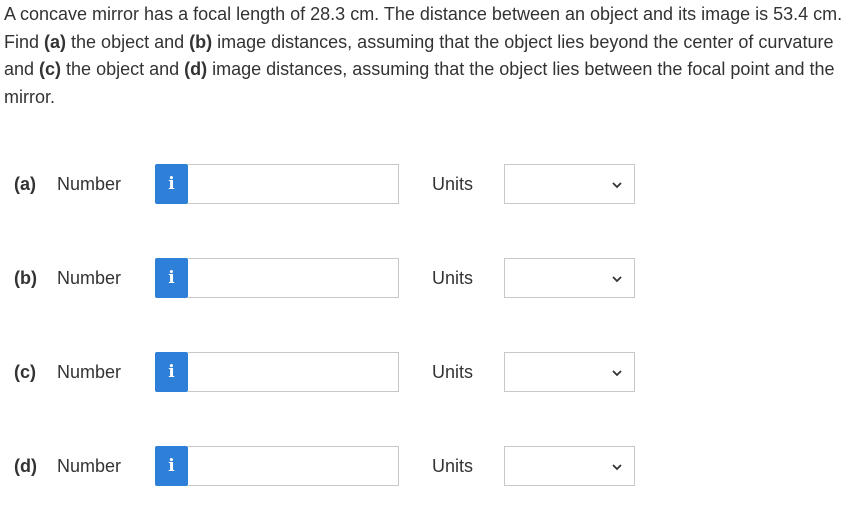  I want to click on number-input-a, so click(293, 184).